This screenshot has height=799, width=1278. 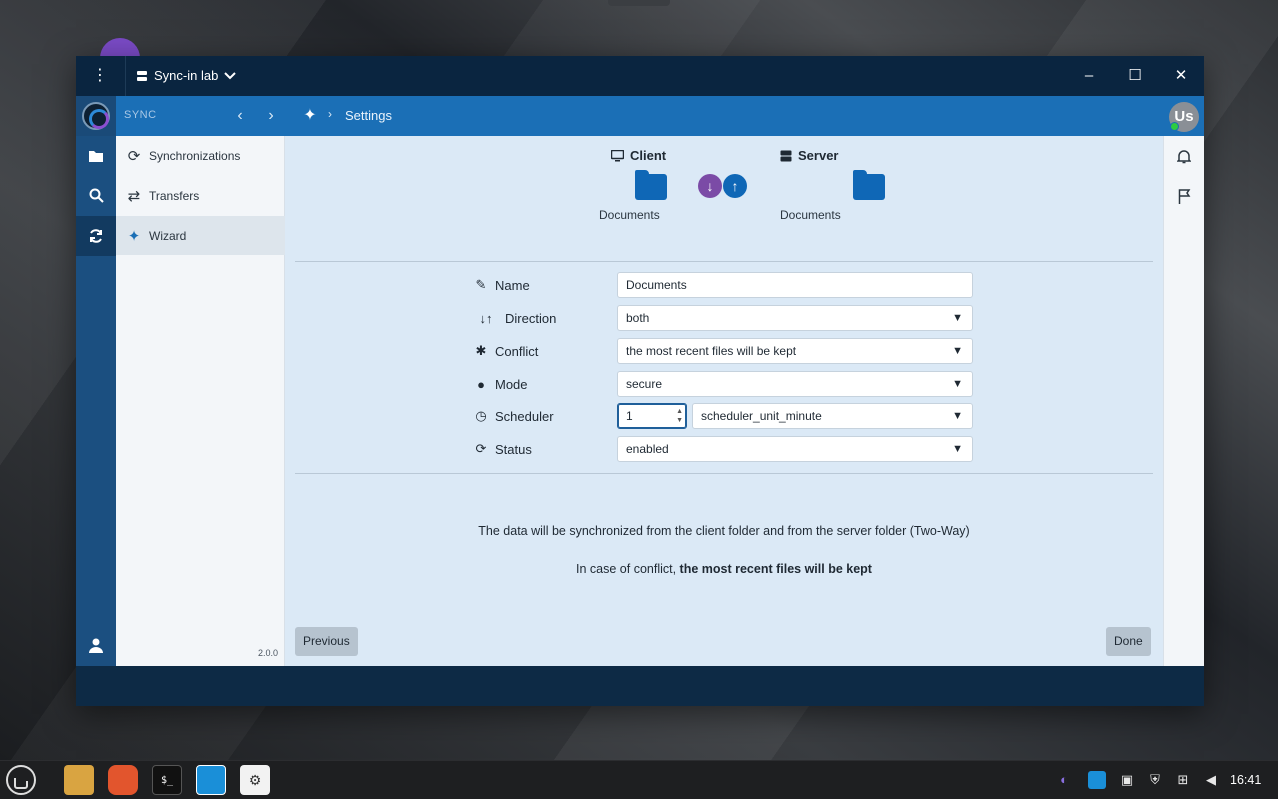 What do you see at coordinates (640, 686) in the screenshot?
I see `window-bottom-bar` at bounding box center [640, 686].